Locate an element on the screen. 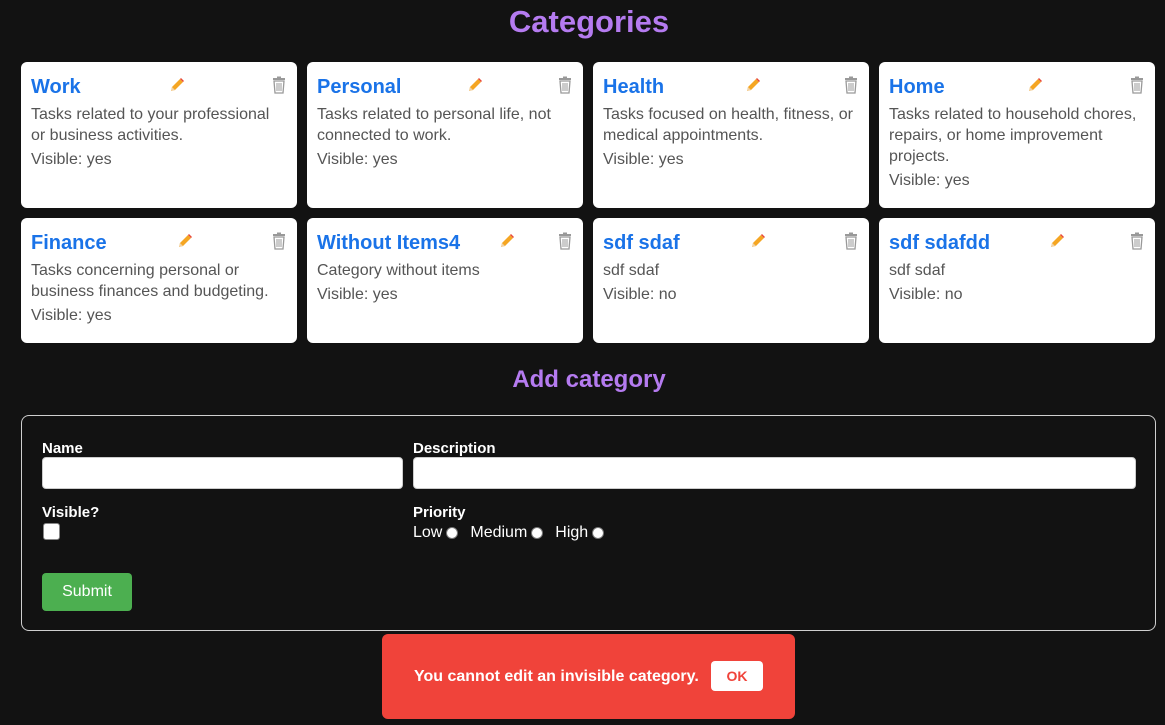  priority-option-high: High is located at coordinates (580, 533).